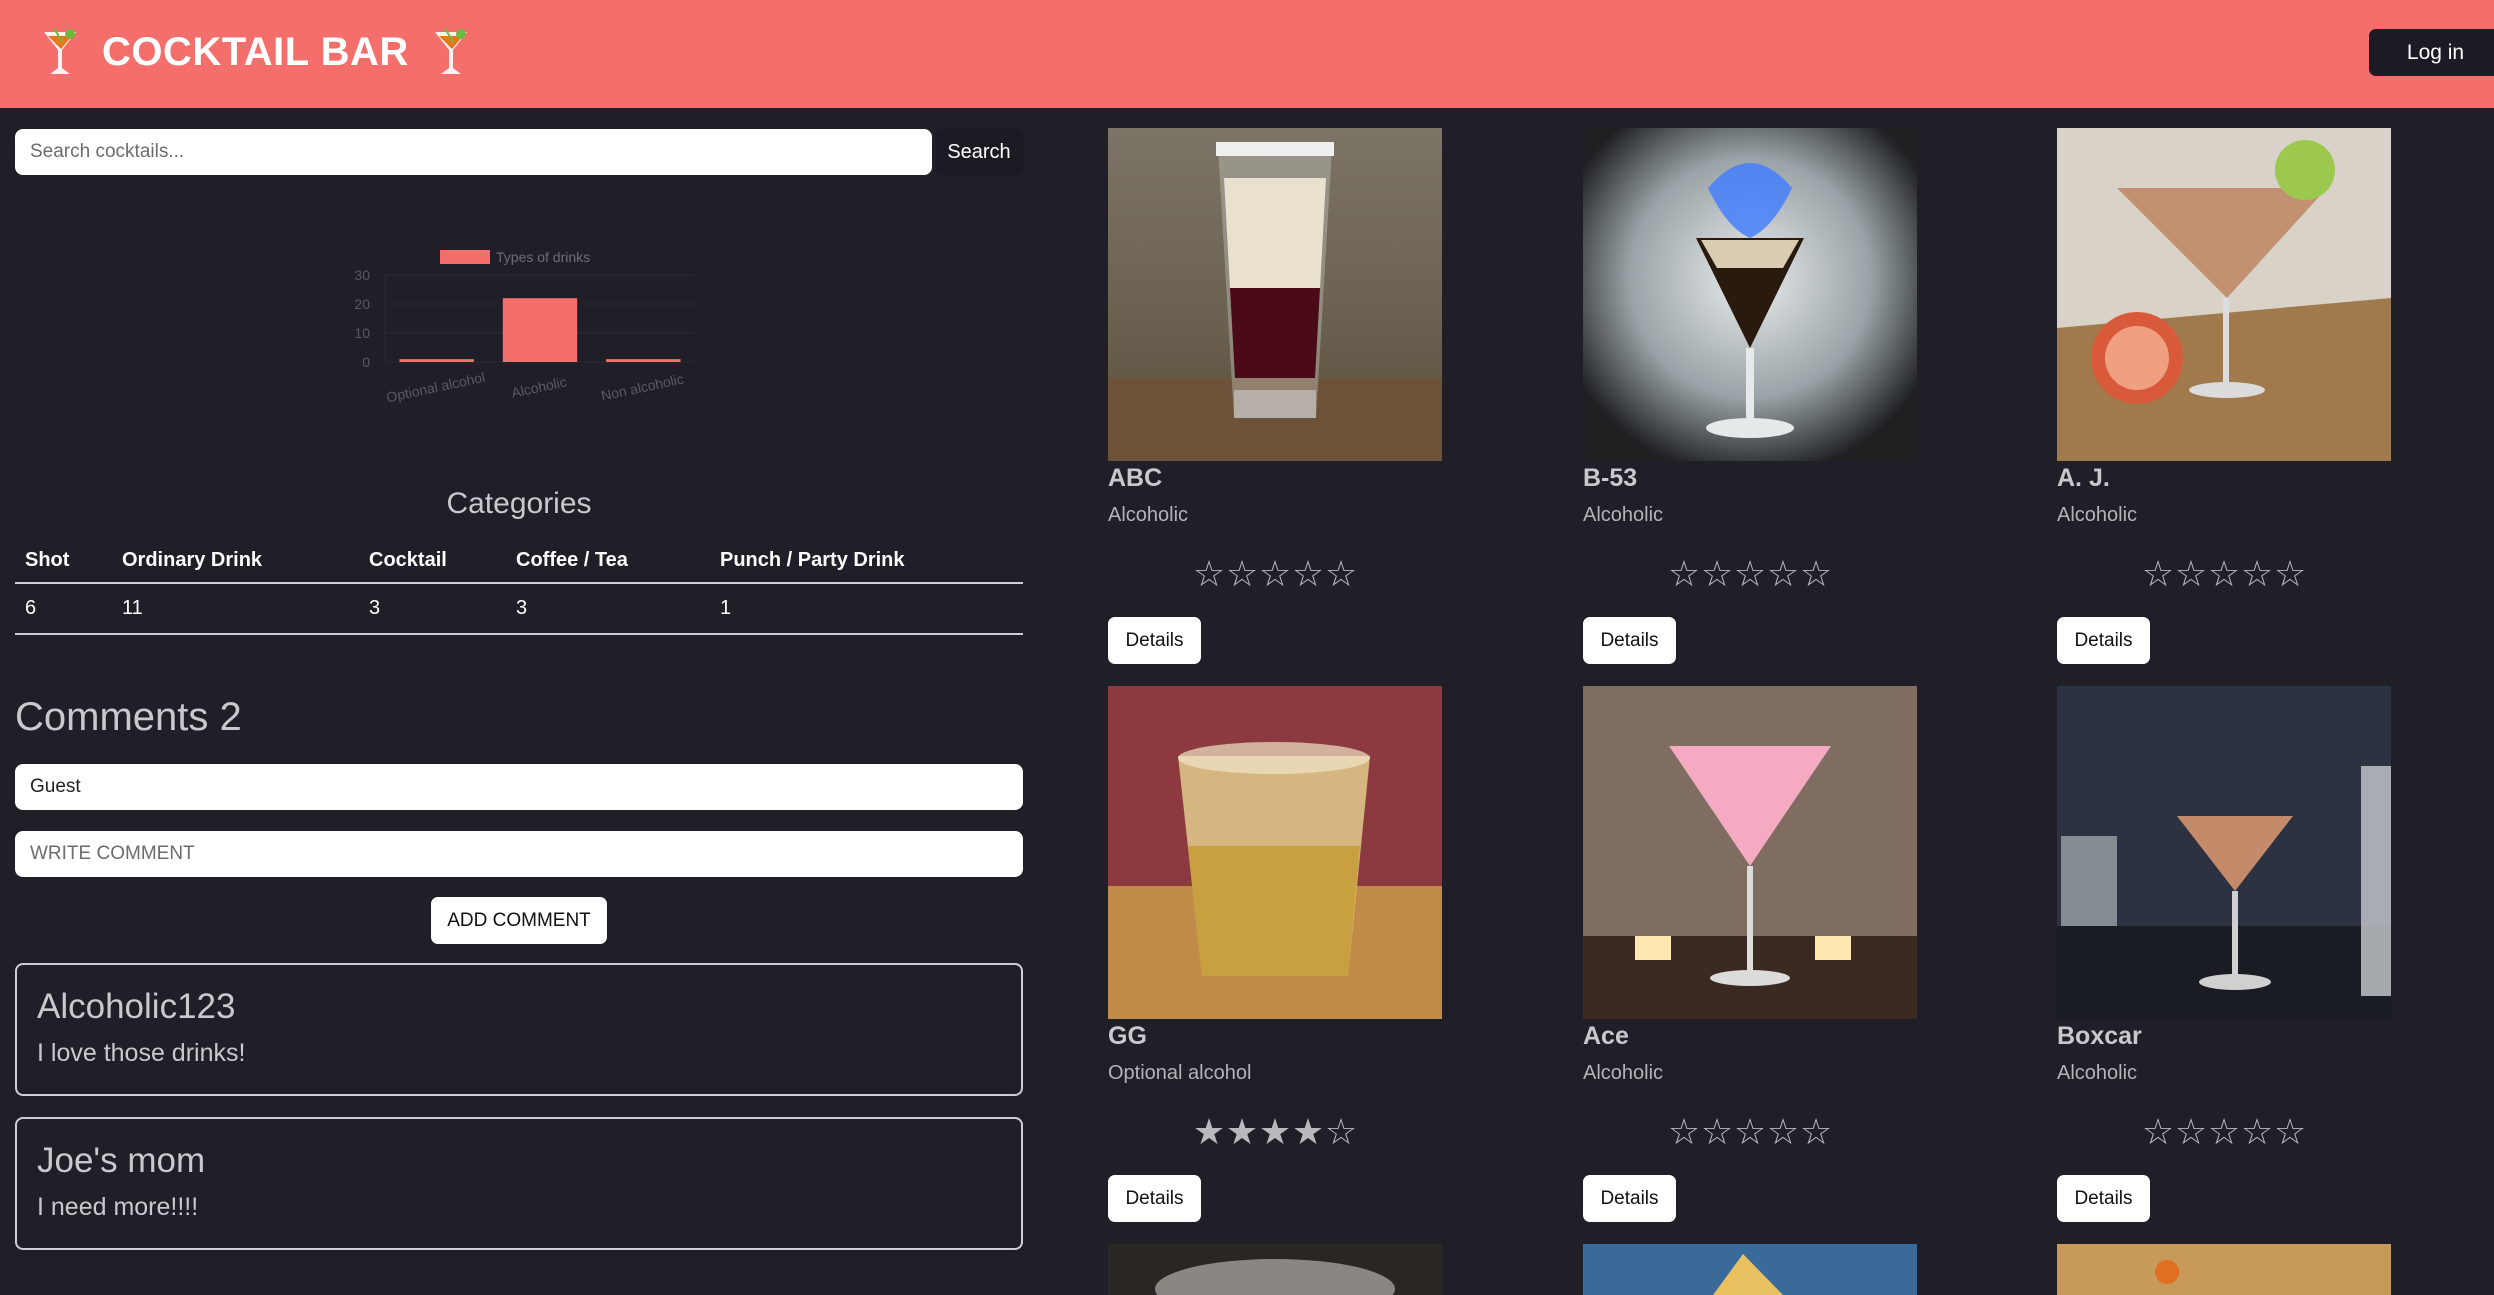 The image size is (2494, 1295). Describe the element at coordinates (128, 717) in the screenshot. I see `comments-title: Comments 2` at that location.